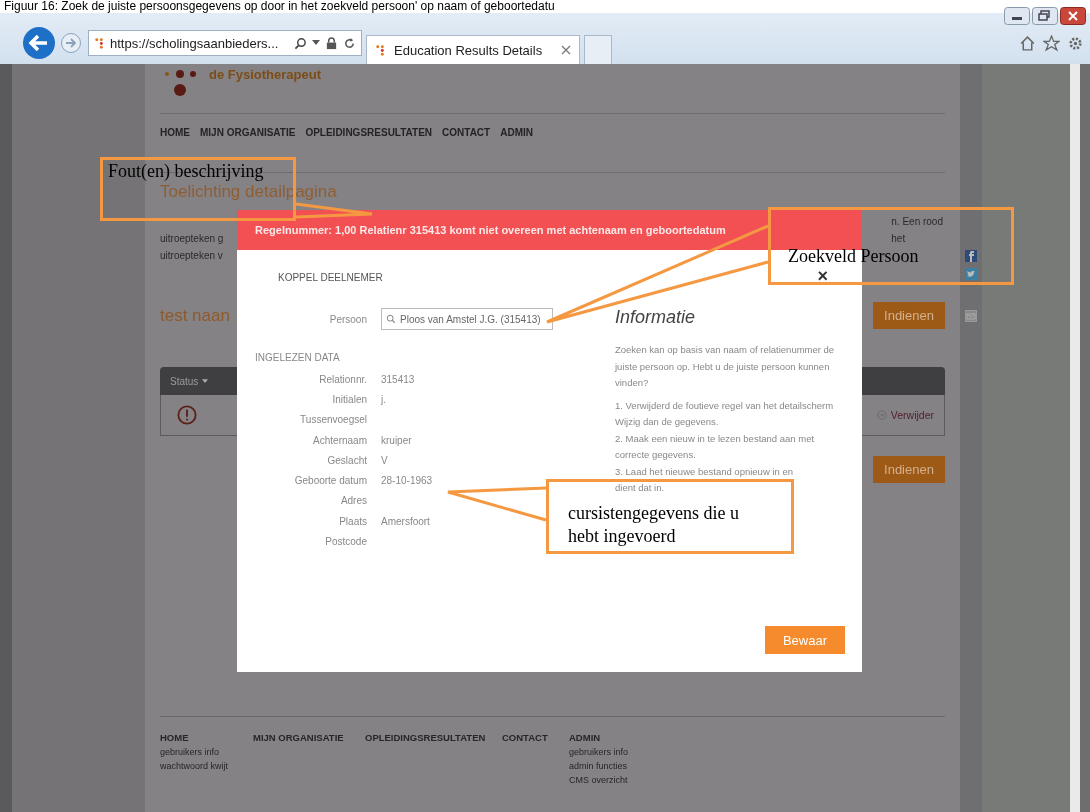 Image resolution: width=1090 pixels, height=812 pixels. What do you see at coordinates (599, 780) in the screenshot?
I see `footer-link: CMS overzicht` at bounding box center [599, 780].